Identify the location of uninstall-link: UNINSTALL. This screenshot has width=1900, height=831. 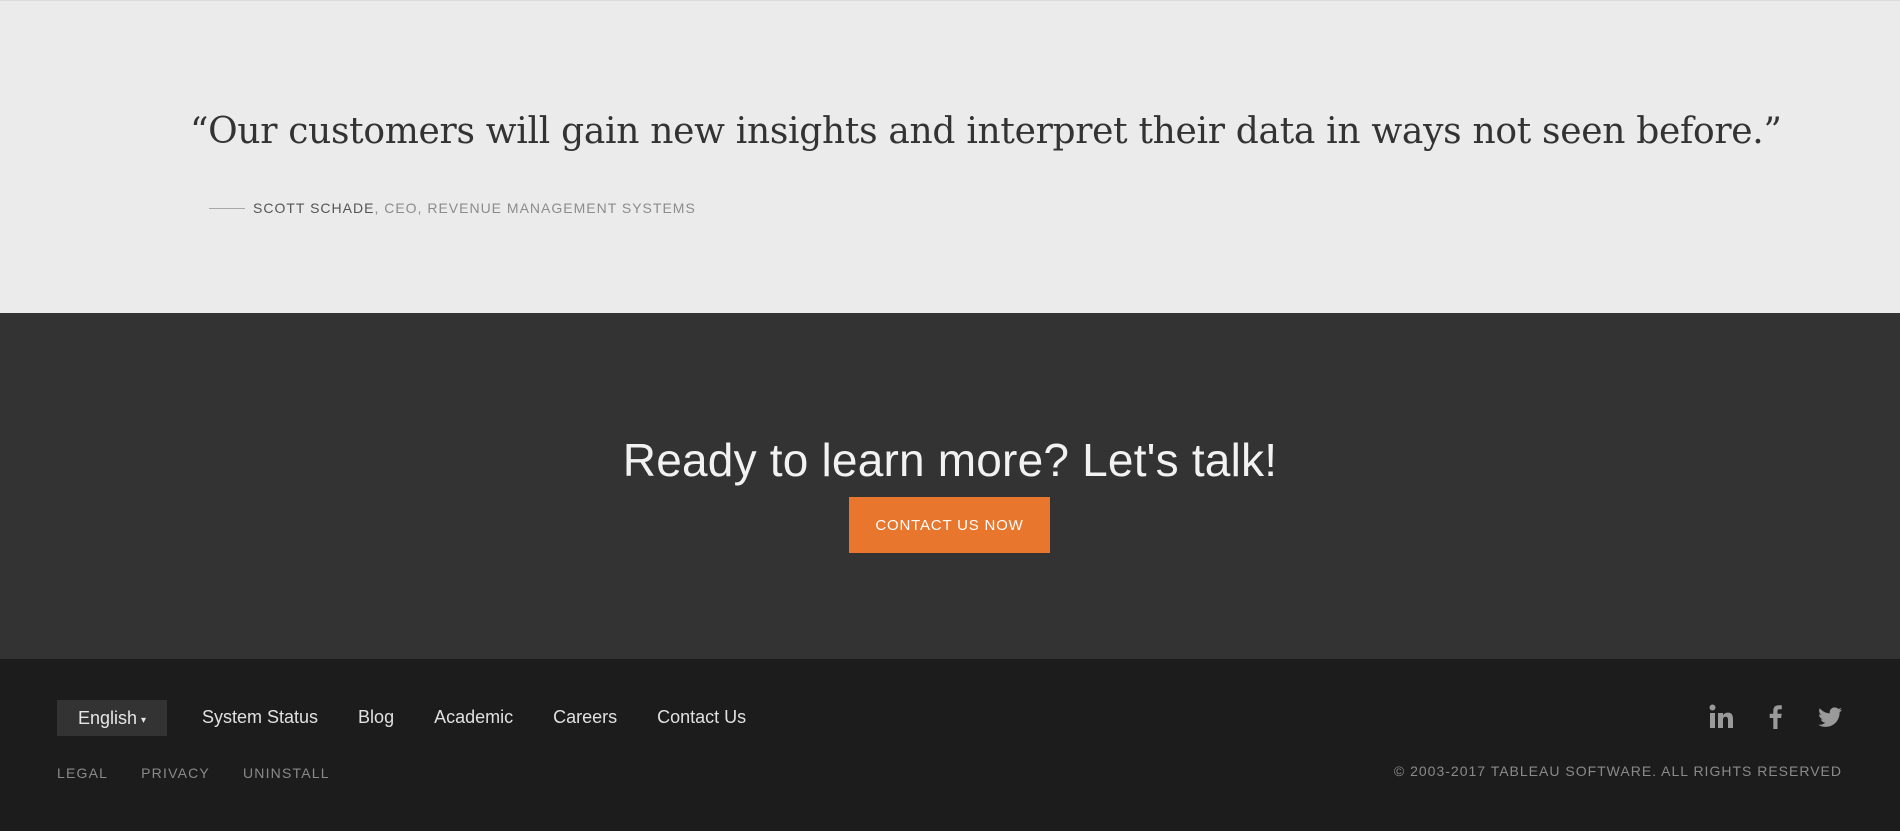
(286, 773).